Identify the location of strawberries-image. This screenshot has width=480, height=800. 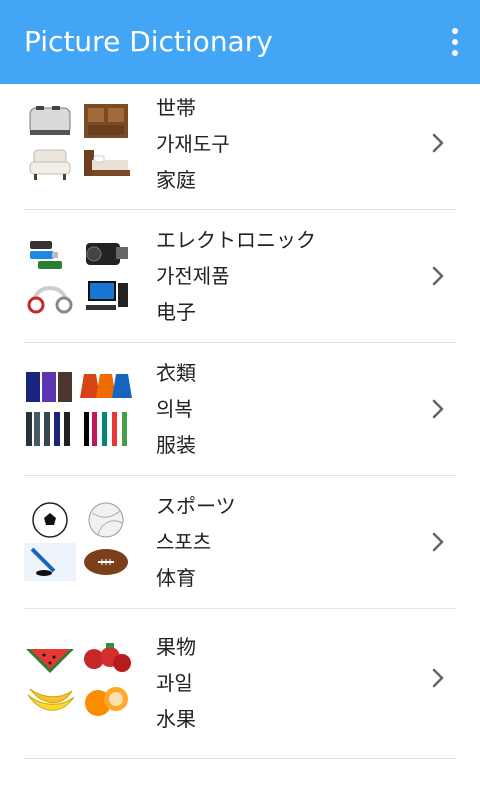
(106, 658).